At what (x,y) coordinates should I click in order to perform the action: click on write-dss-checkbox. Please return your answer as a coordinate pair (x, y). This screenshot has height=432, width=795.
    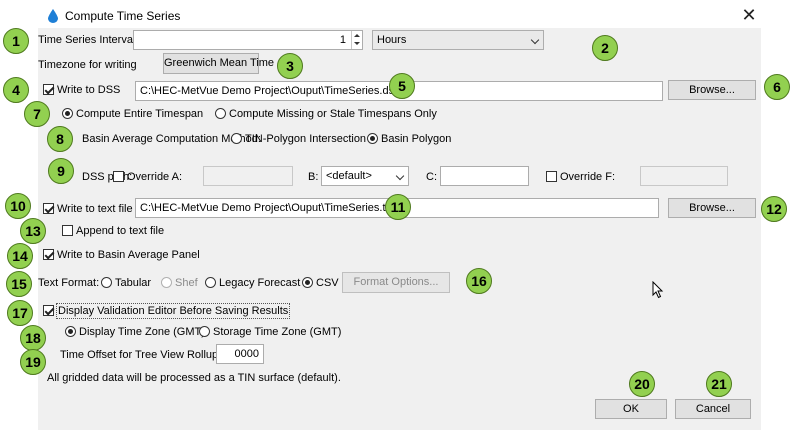
    Looking at the image, I should click on (48, 89).